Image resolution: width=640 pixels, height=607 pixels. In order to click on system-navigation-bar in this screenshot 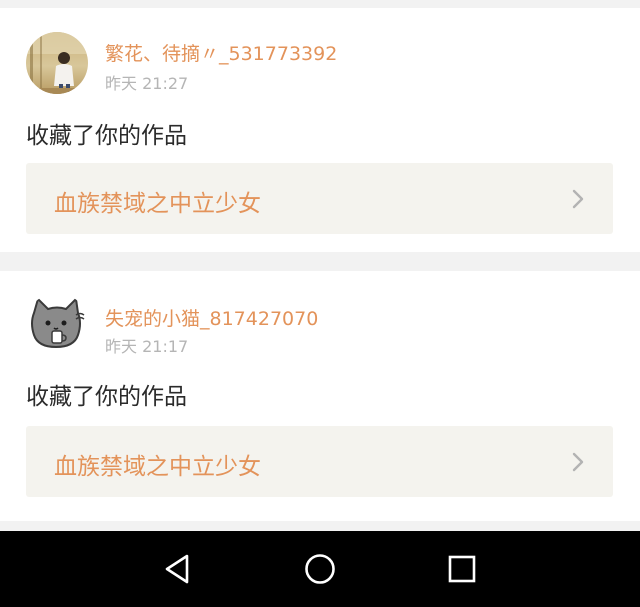, I will do `click(320, 569)`.